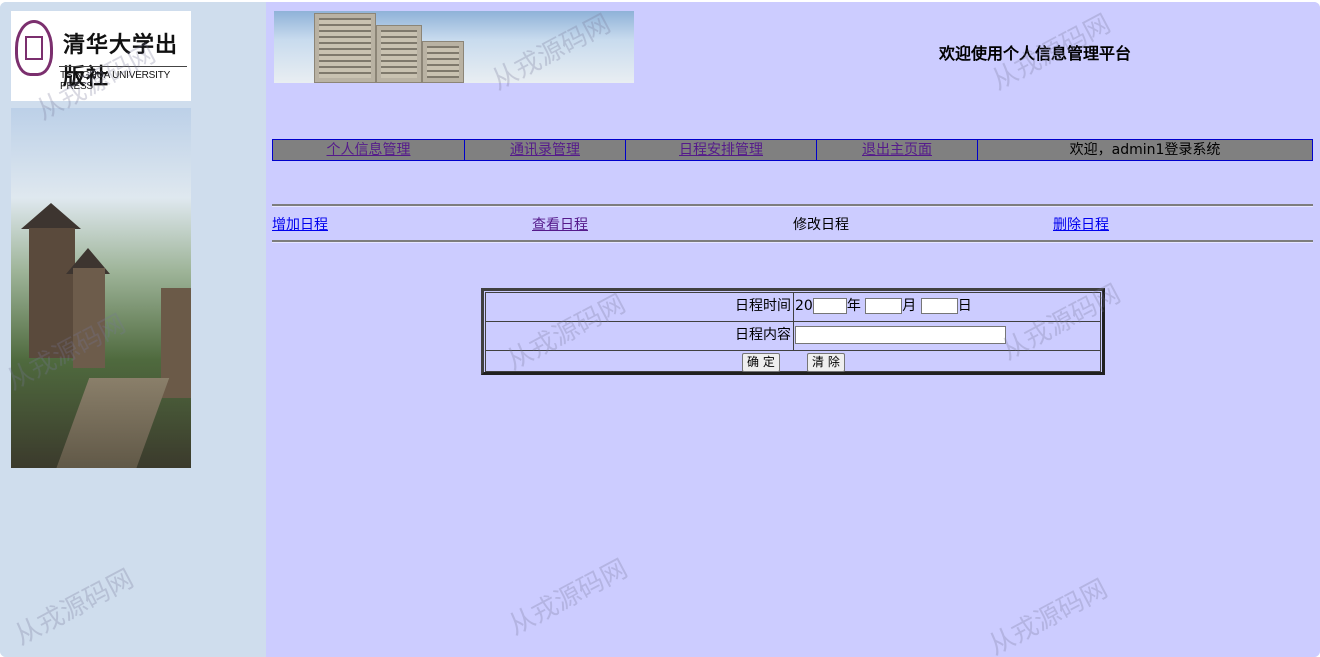 The height and width of the screenshot is (657, 1320). I want to click on publisher-logo: 清华大学出版社 TSINGHUA UNIVERSITY PRESS, so click(101, 56).